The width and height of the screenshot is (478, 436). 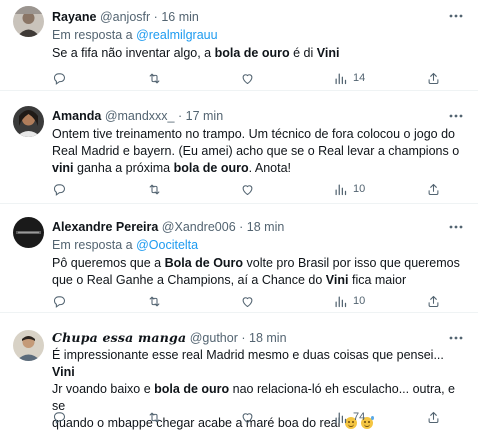 What do you see at coordinates (303, 53) in the screenshot?
I see `text-span: é di` at bounding box center [303, 53].